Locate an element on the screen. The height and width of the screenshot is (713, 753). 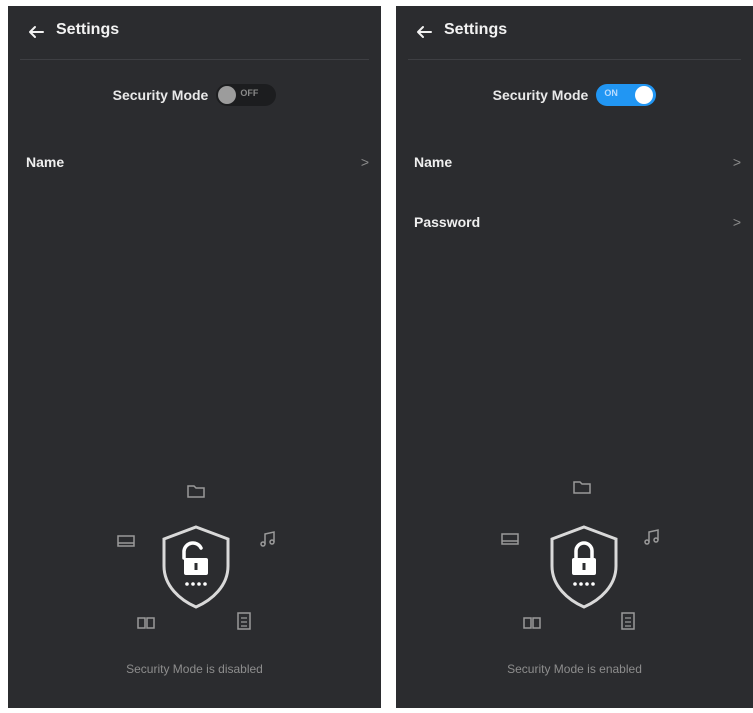
security-mode-toggle: OFF is located at coordinates (246, 95).